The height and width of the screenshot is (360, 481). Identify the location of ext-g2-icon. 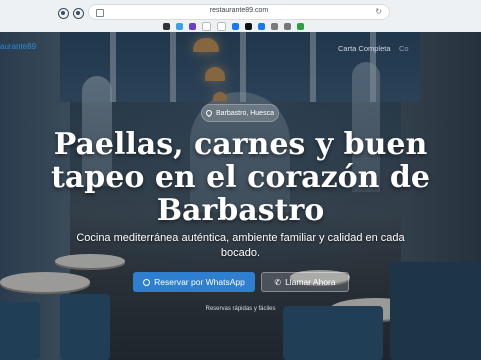
(221, 26).